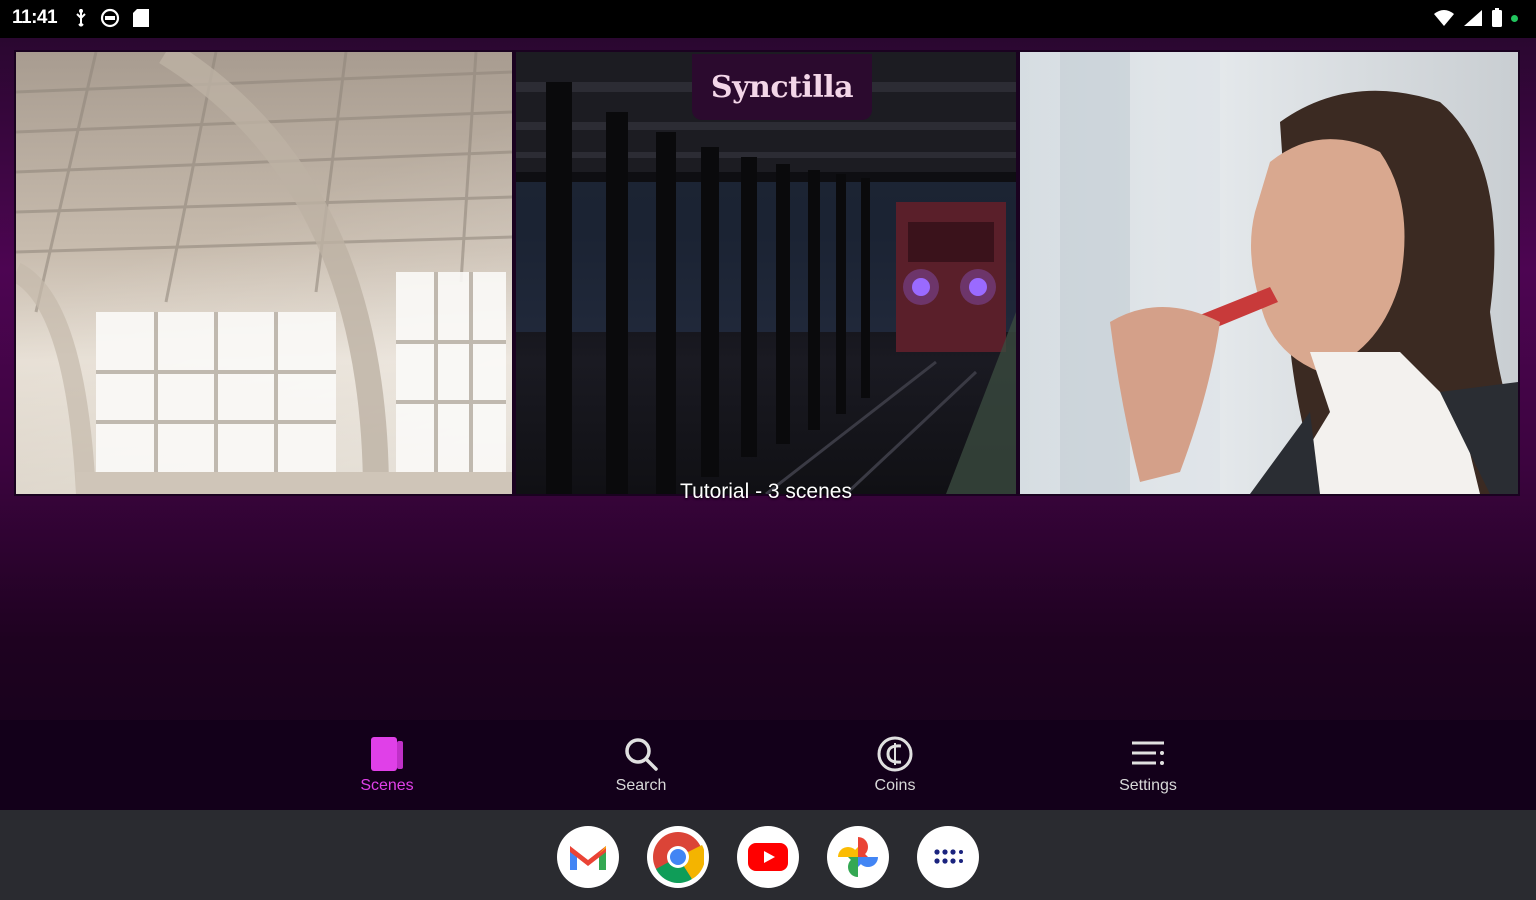 The width and height of the screenshot is (1536, 900). What do you see at coordinates (766, 491) in the screenshot?
I see `scene-set-caption: Tutorial - 3 scenes` at bounding box center [766, 491].